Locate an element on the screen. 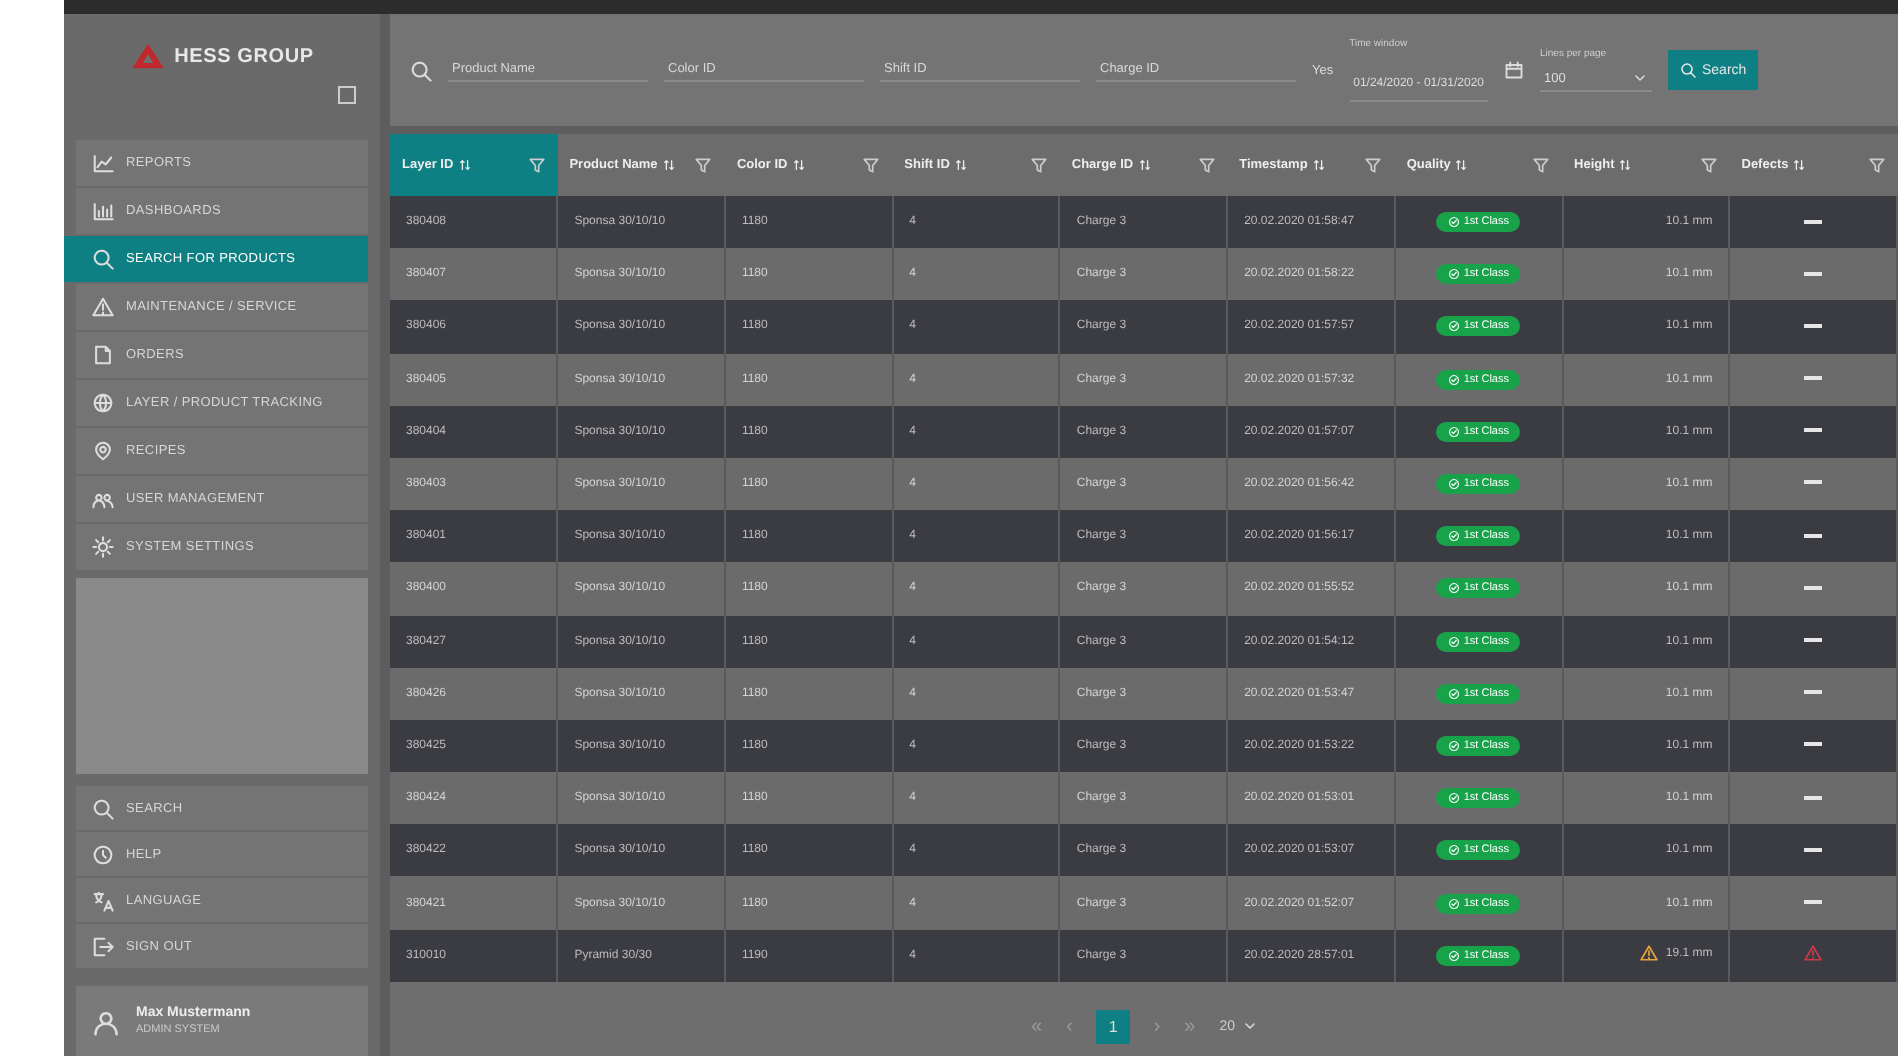 The height and width of the screenshot is (1056, 1898). page-link: ‹ is located at coordinates (1069, 1026).